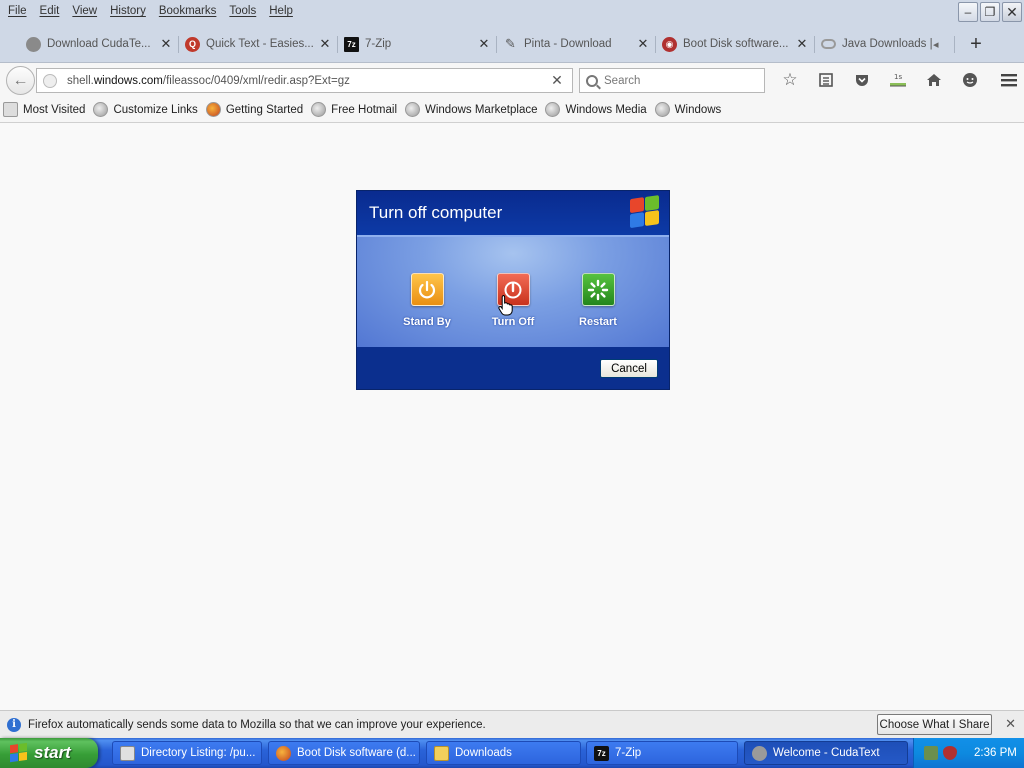  I want to click on home-icon, so click(934, 80).